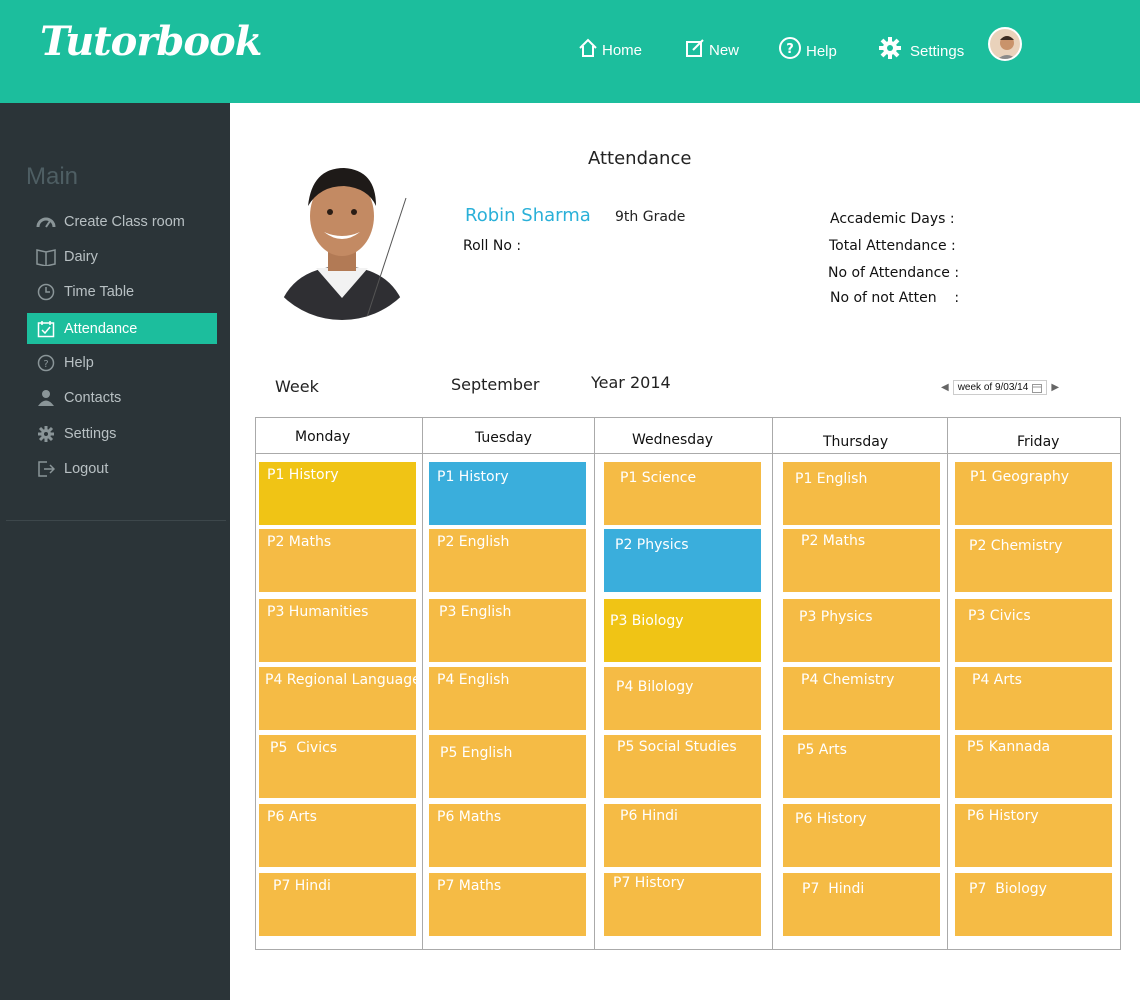 The width and height of the screenshot is (1140, 1000). Describe the element at coordinates (856, 442) in the screenshot. I see `day-header-thursday: Thursday` at that location.